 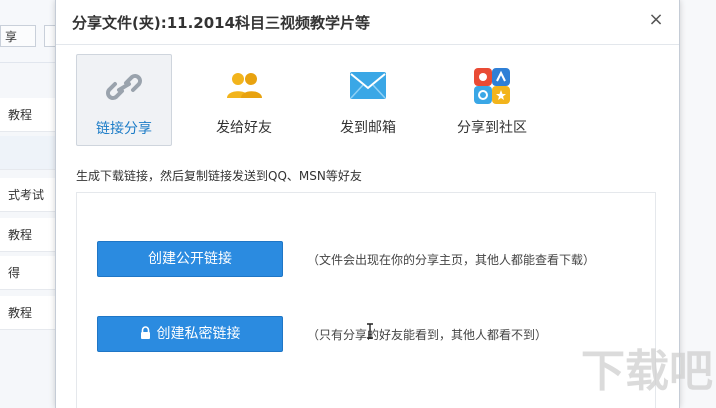 I want to click on link-icon, so click(x=124, y=87).